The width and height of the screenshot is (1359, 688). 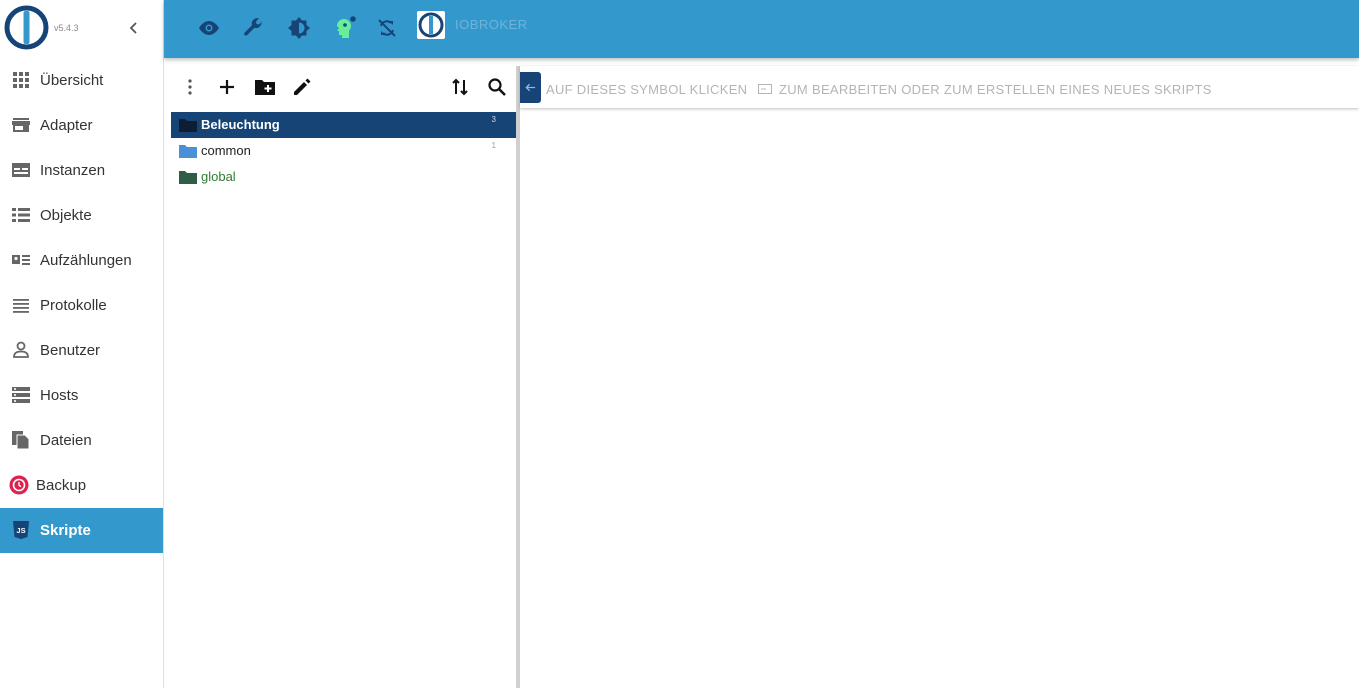 What do you see at coordinates (218, 176) in the screenshot?
I see `folder-name: global` at bounding box center [218, 176].